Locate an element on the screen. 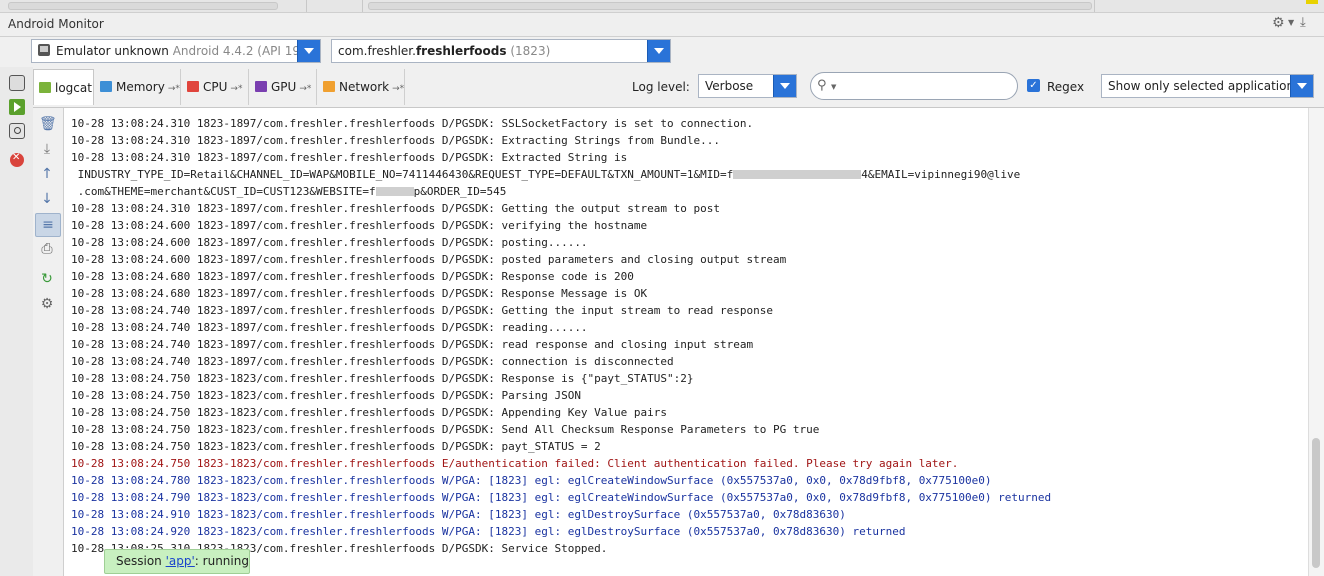 The image size is (1324, 576). editor-marker is located at coordinates (1312, 2).